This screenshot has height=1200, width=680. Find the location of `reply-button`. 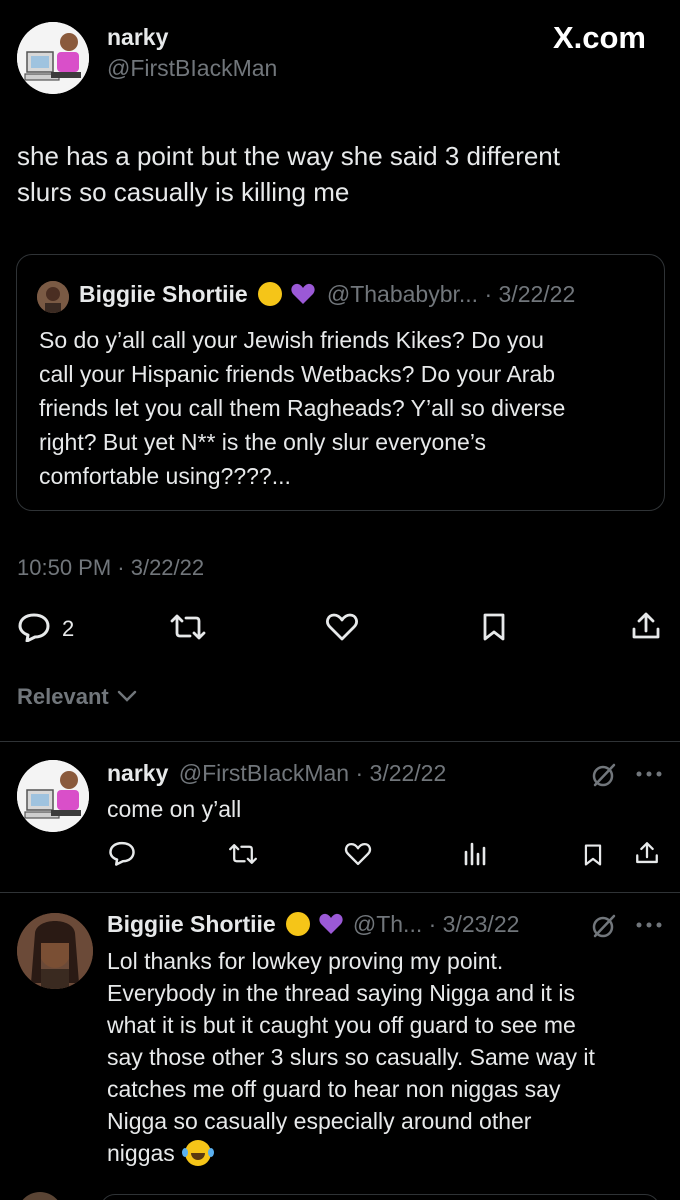

reply-button is located at coordinates (34, 627).